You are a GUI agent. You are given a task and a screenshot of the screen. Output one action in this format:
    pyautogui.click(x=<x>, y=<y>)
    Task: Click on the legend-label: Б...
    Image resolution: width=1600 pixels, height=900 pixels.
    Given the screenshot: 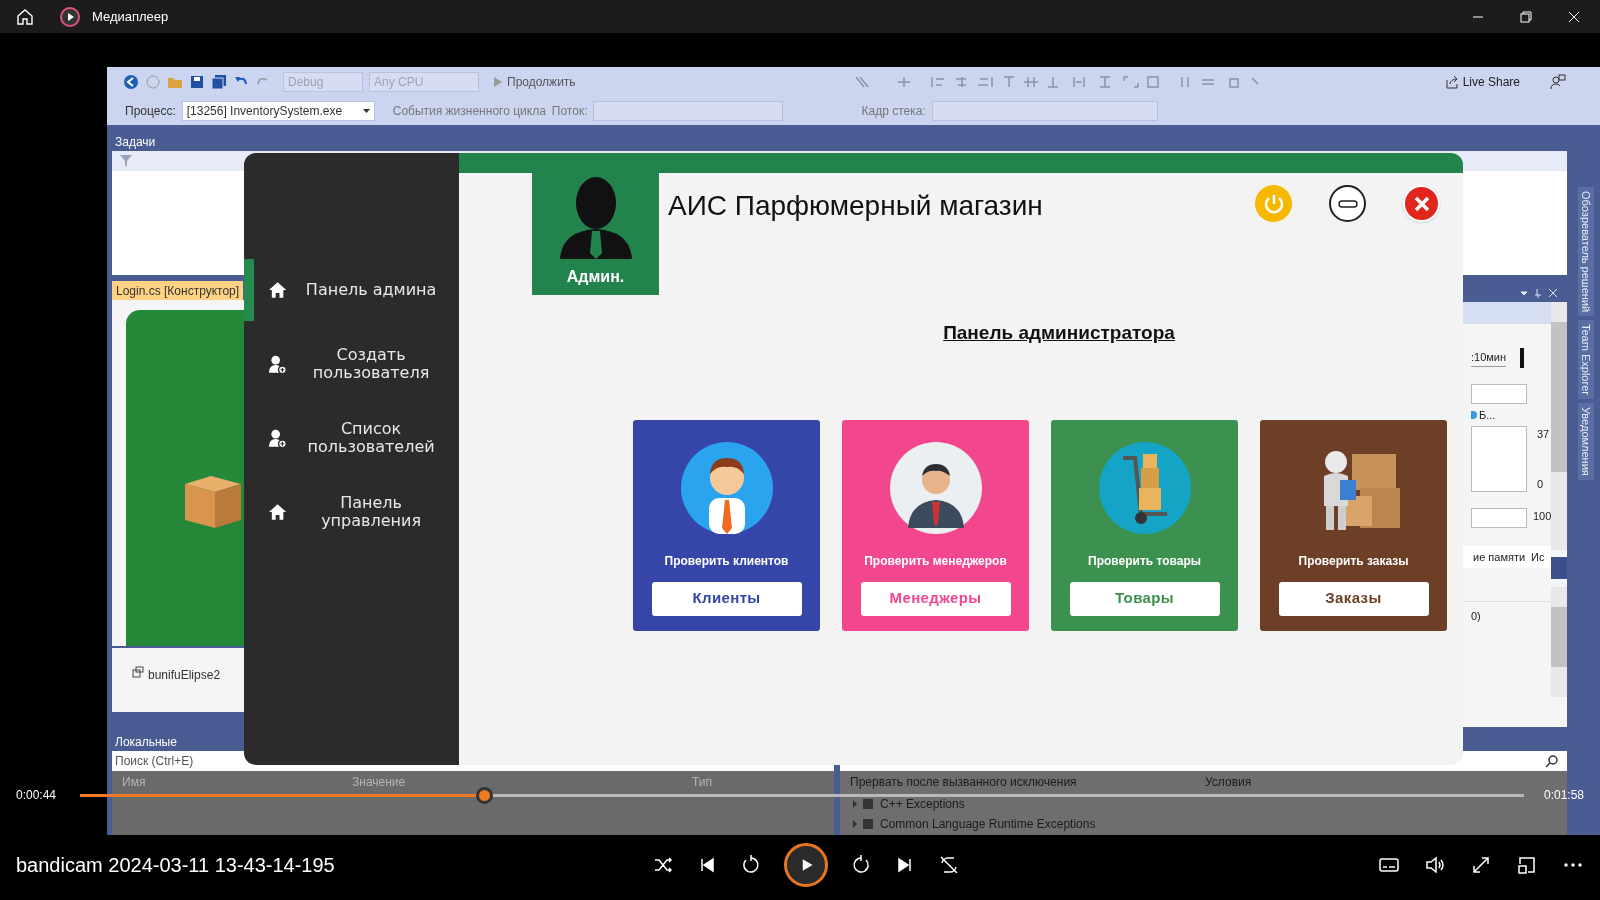 What is the action you would take?
    pyautogui.click(x=1487, y=415)
    